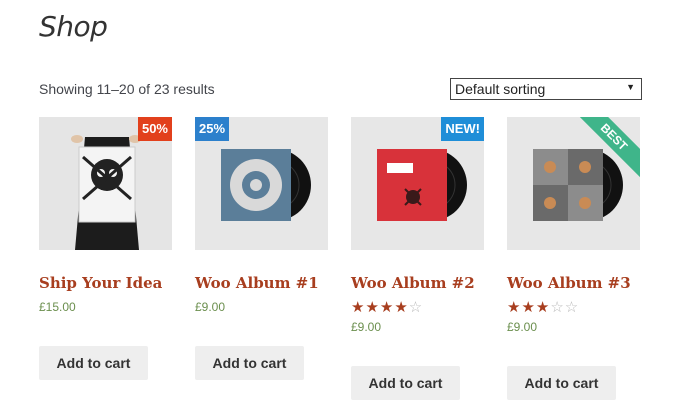 The width and height of the screenshot is (674, 403). Describe the element at coordinates (105, 183) in the screenshot. I see `product-image: 50%` at that location.